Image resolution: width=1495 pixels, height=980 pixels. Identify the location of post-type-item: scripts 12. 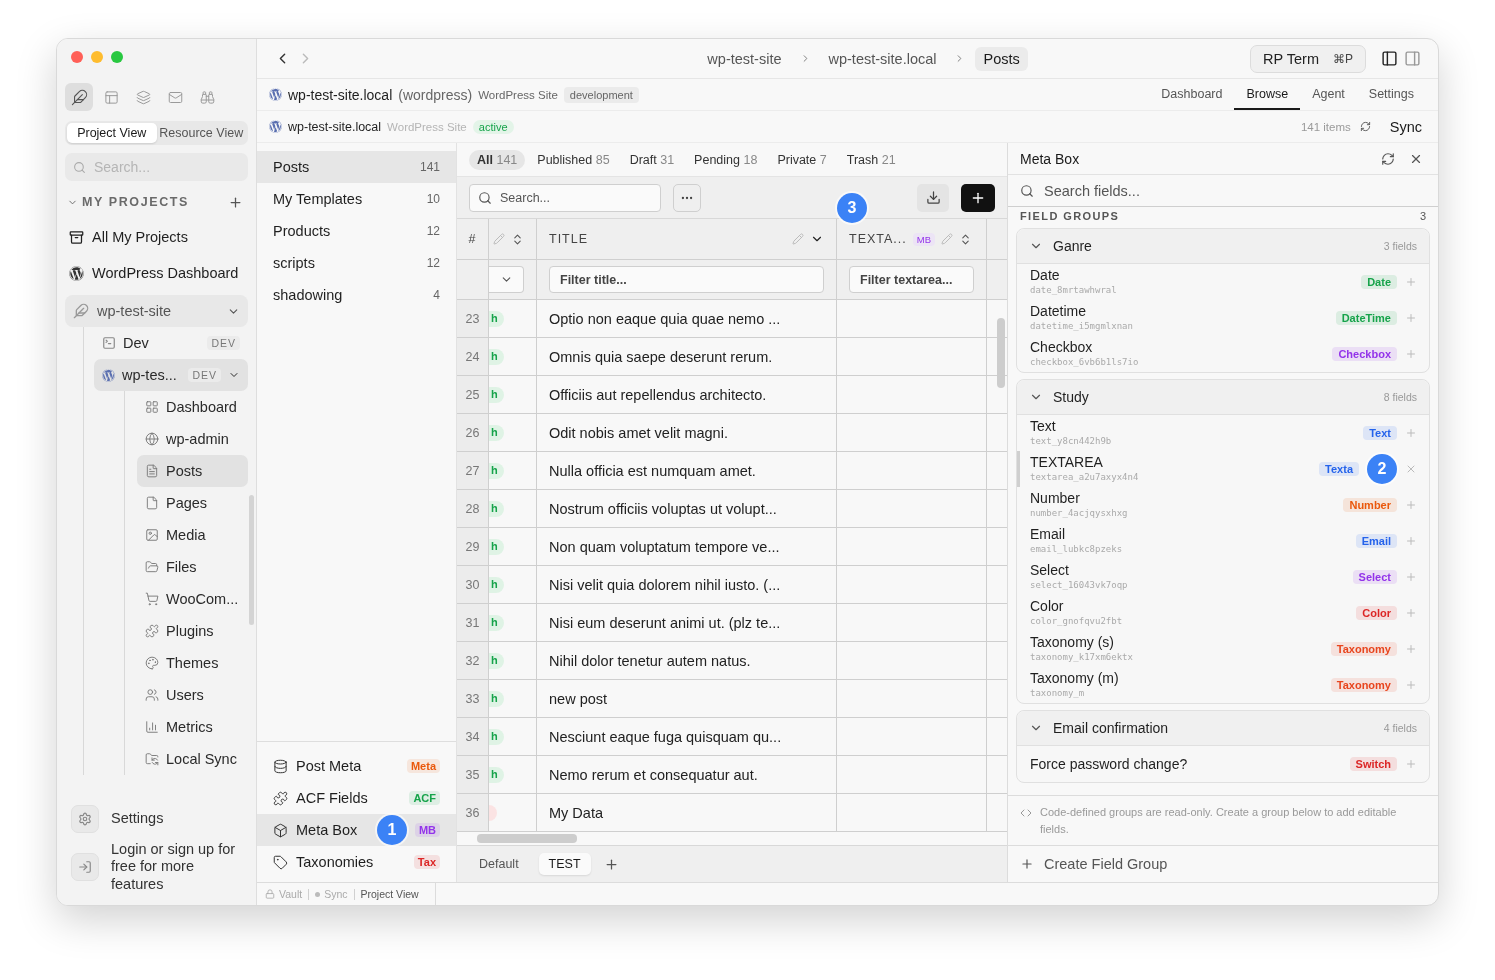
(356, 263).